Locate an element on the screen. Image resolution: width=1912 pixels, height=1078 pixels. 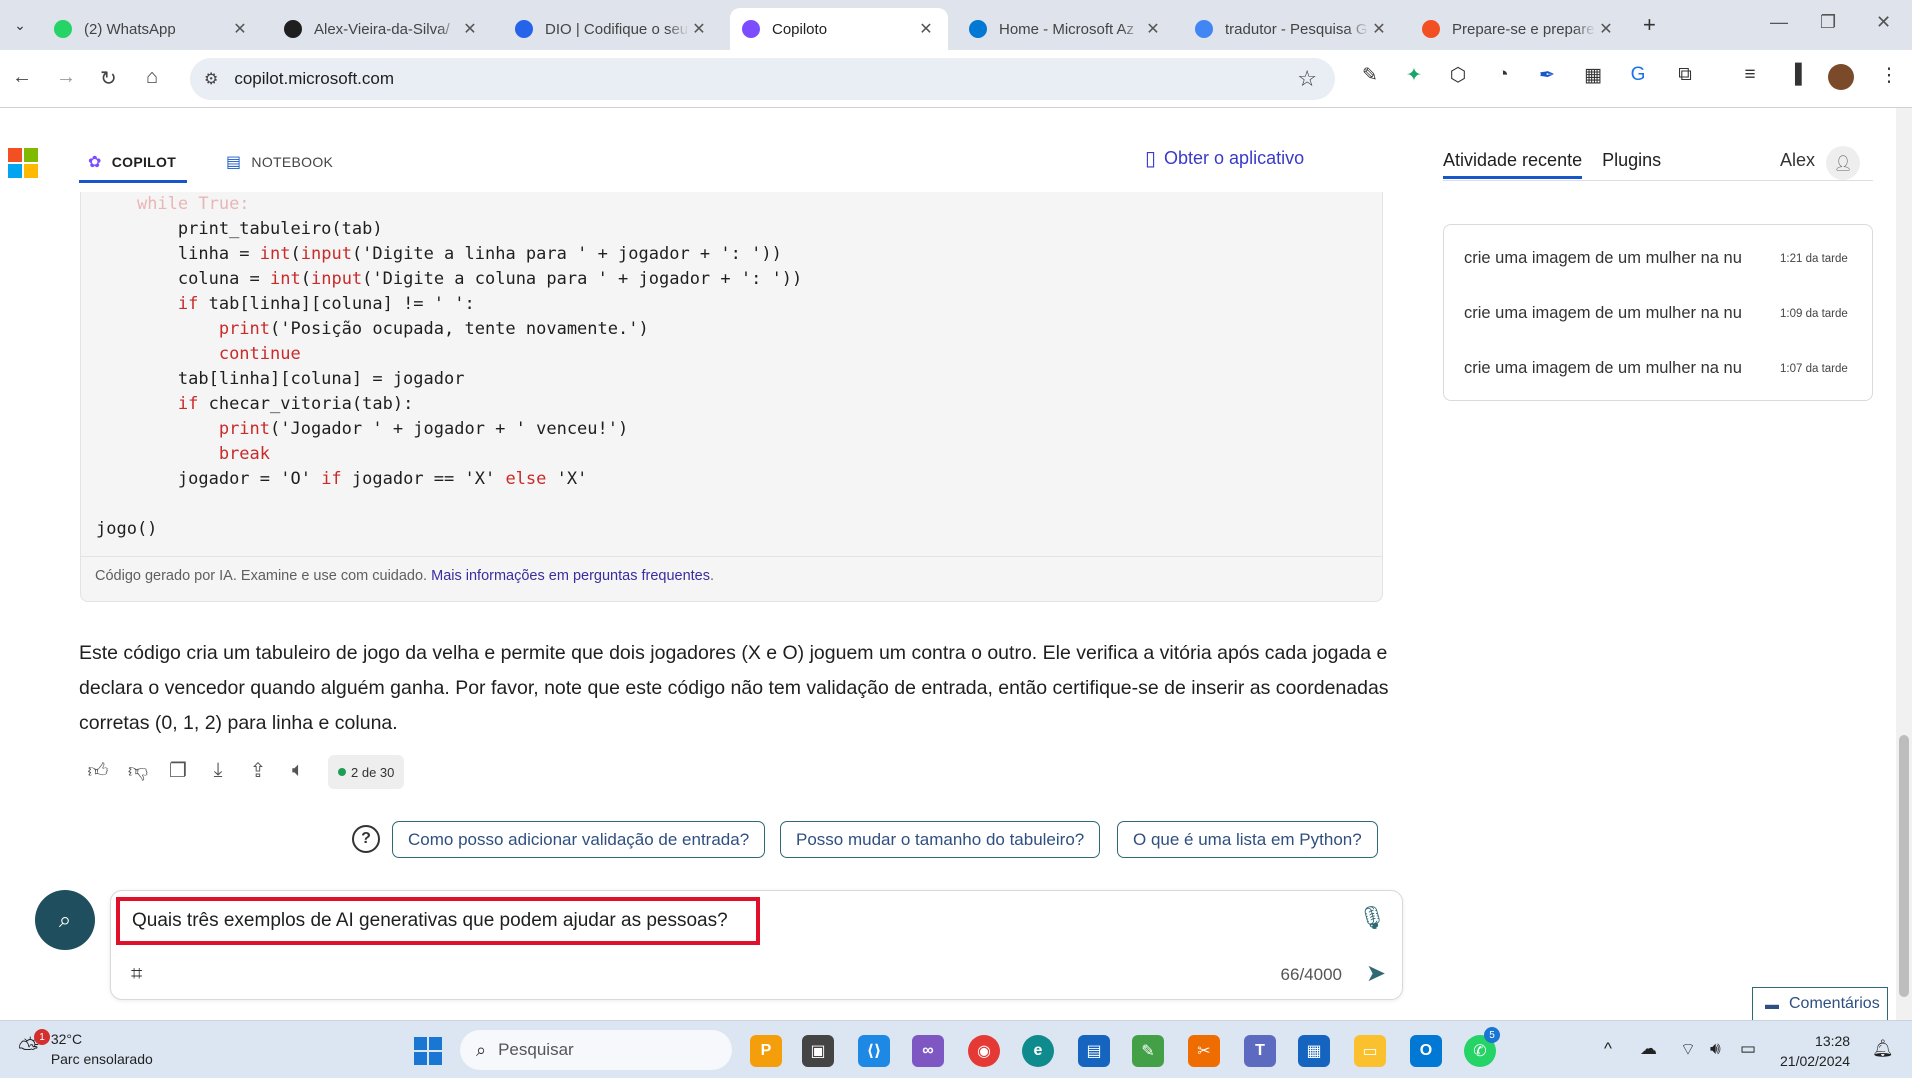
new-topic-icon: ⌕ is located at coordinates (65, 919).